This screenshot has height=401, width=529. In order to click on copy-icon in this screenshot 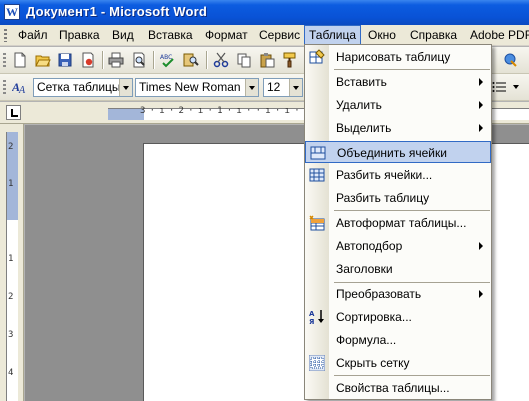, I will do `click(244, 60)`.